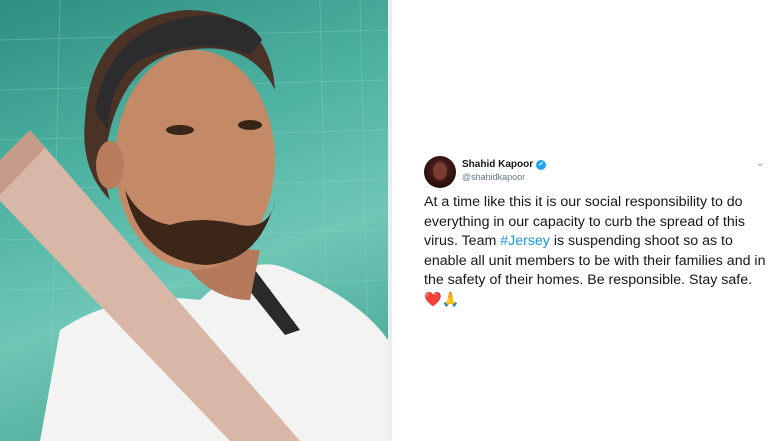  I want to click on avatar, so click(440, 172).